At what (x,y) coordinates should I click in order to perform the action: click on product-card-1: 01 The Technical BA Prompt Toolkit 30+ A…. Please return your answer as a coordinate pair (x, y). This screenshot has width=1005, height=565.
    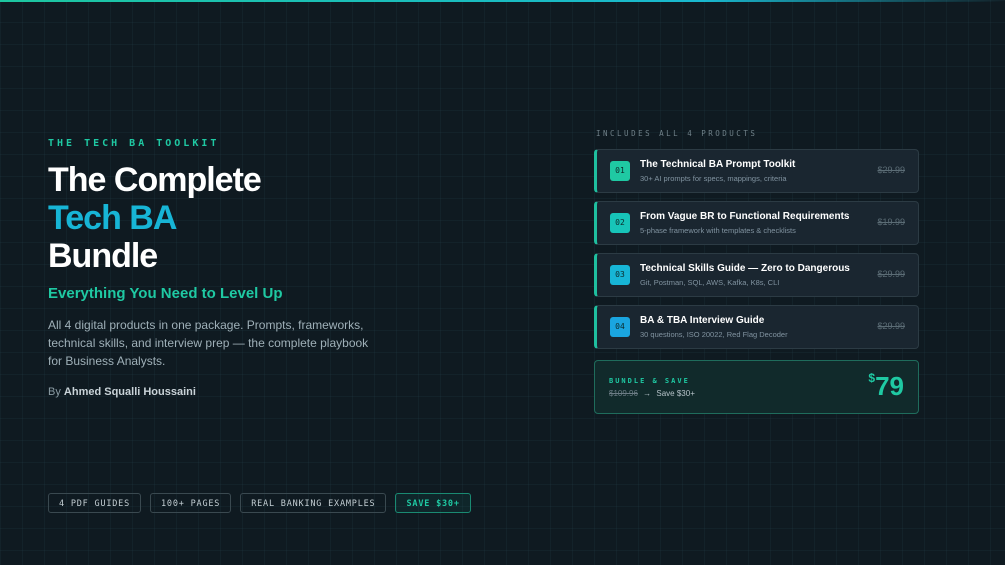
    Looking at the image, I should click on (756, 171).